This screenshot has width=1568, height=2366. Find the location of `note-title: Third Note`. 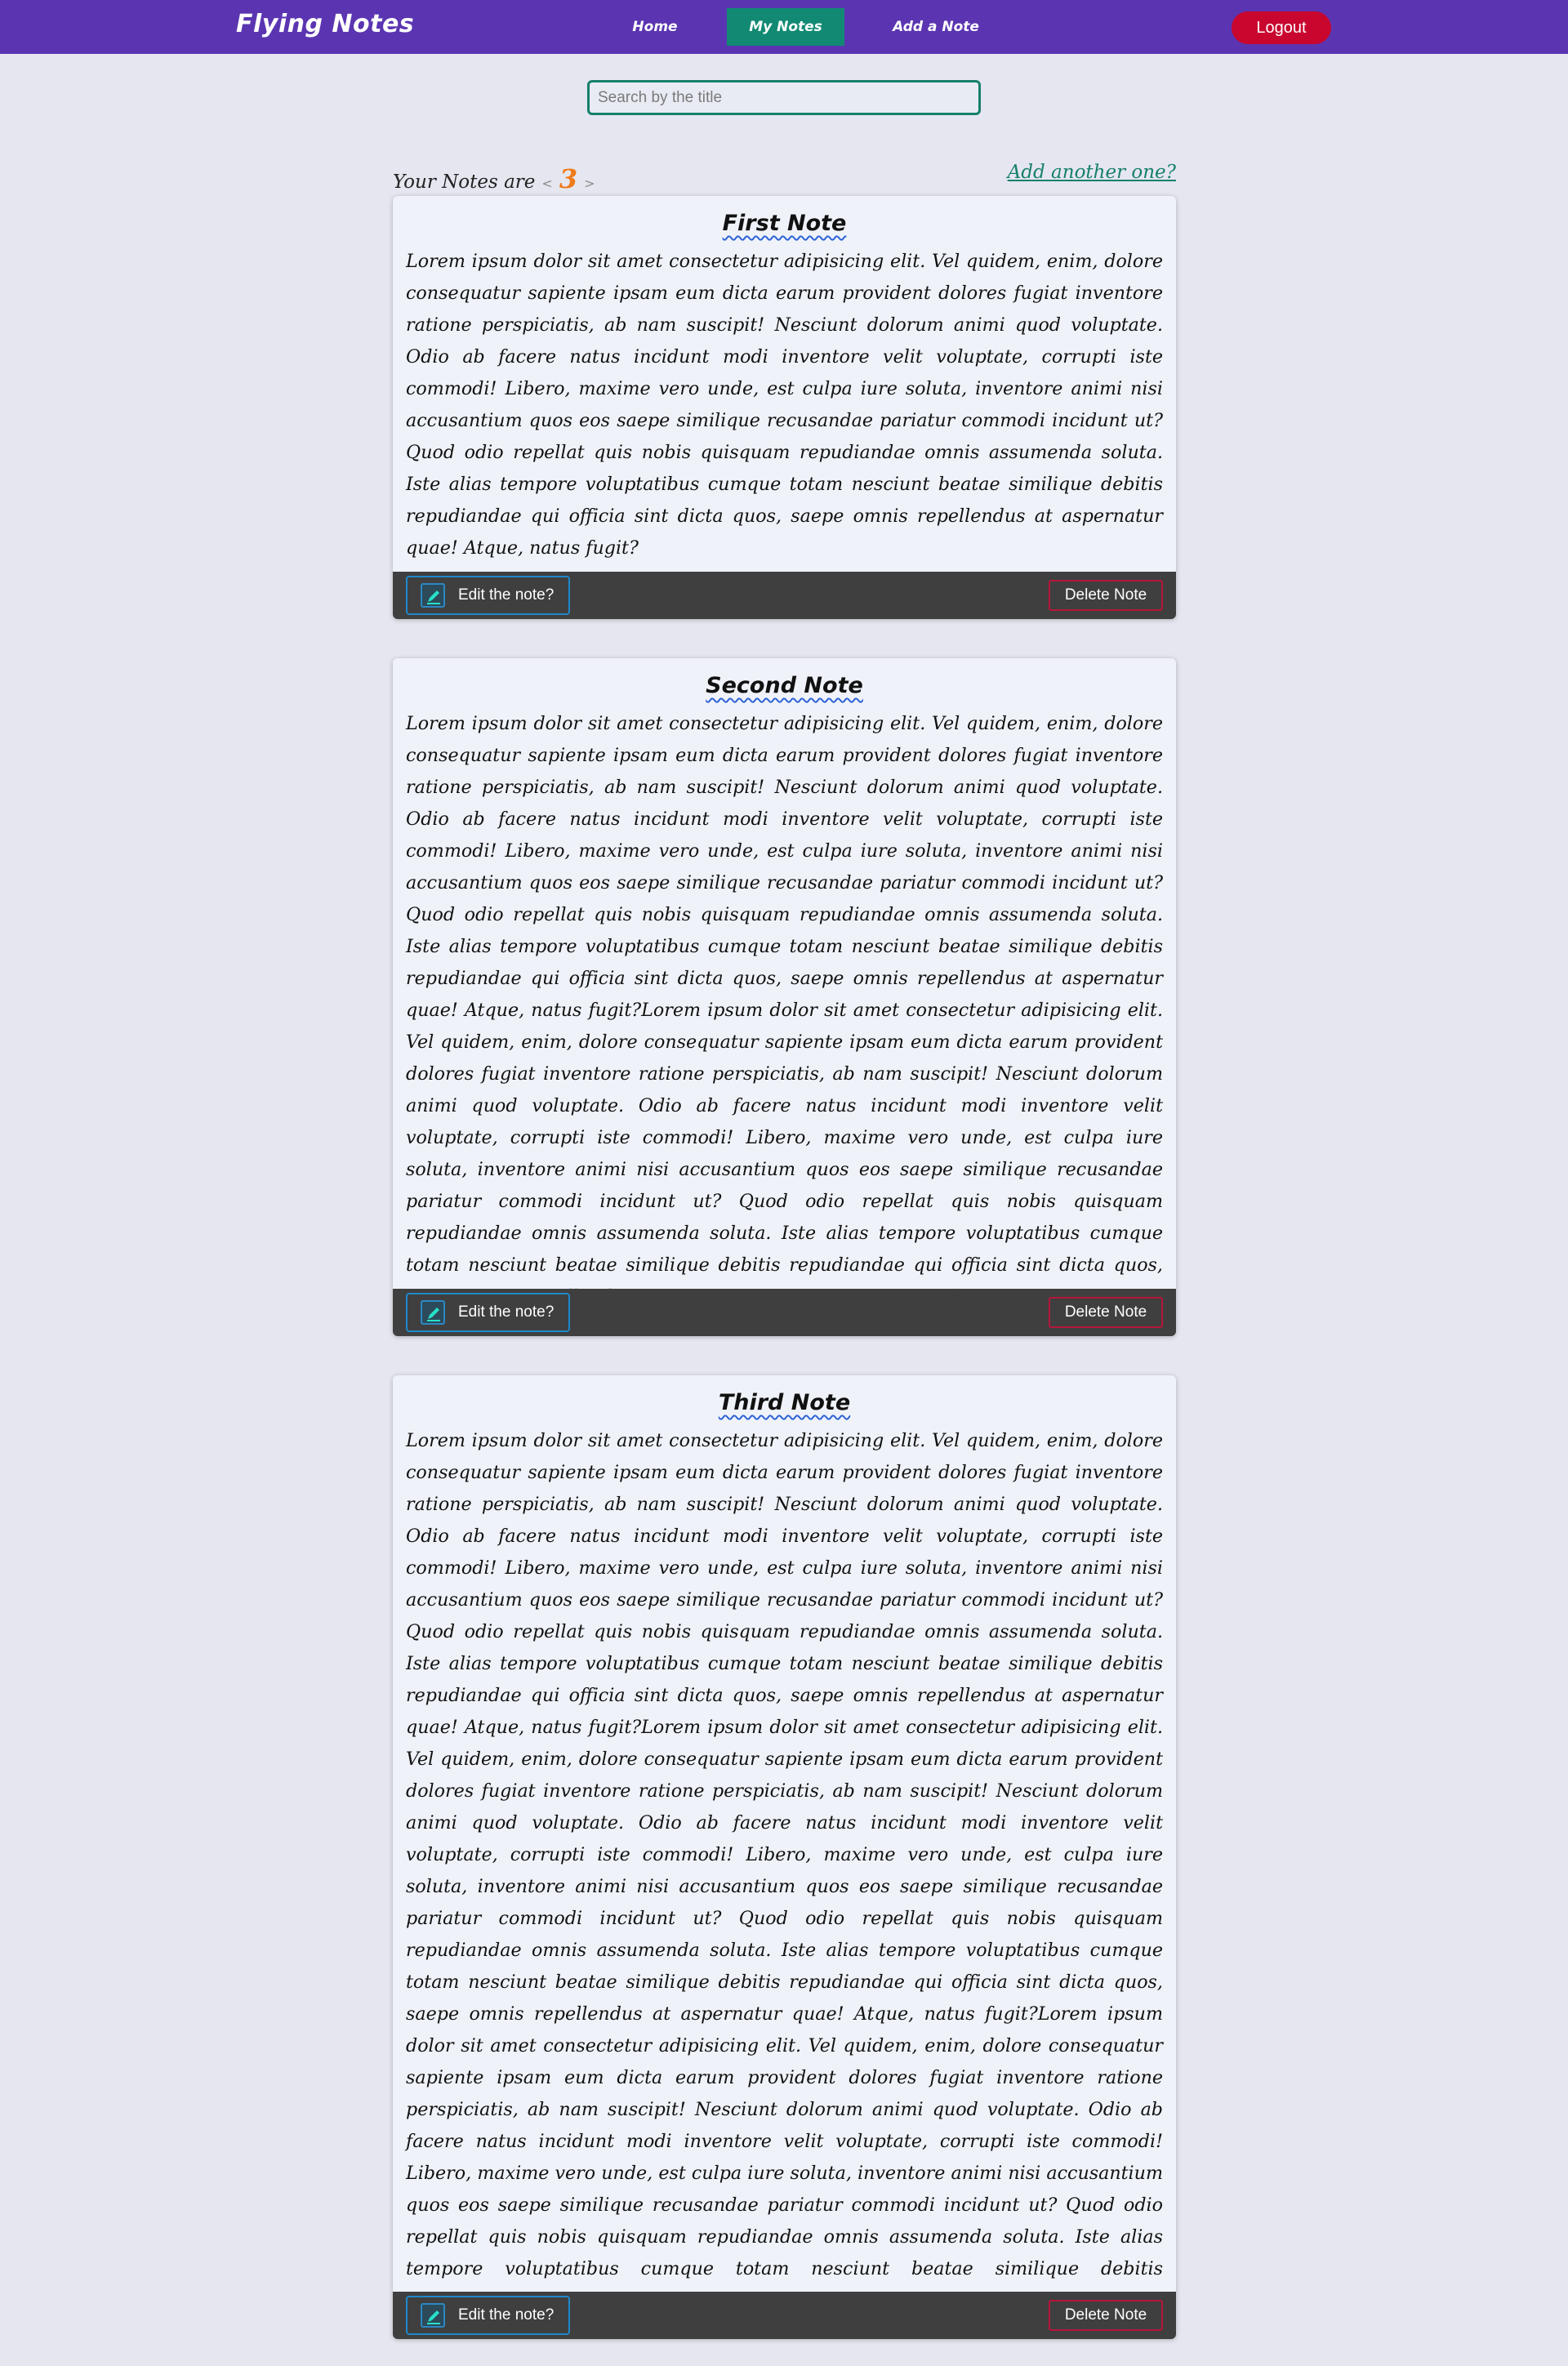

note-title: Third Note is located at coordinates (784, 1402).